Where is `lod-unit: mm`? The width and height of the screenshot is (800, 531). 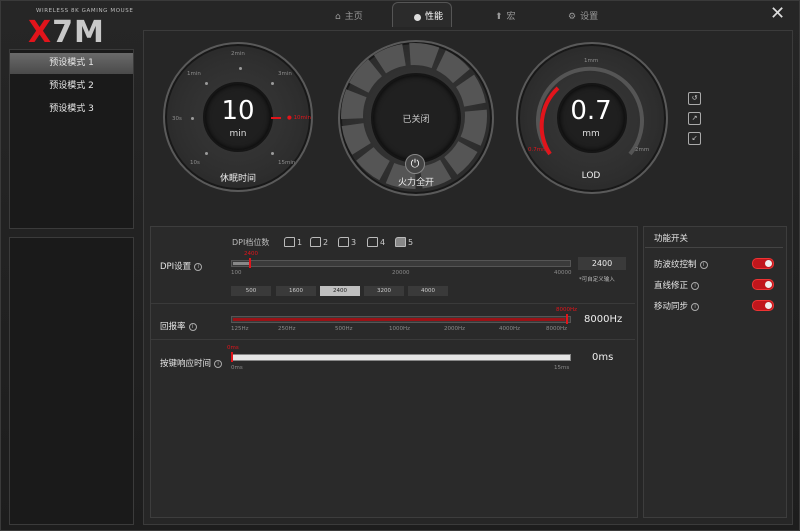 lod-unit: mm is located at coordinates (591, 134).